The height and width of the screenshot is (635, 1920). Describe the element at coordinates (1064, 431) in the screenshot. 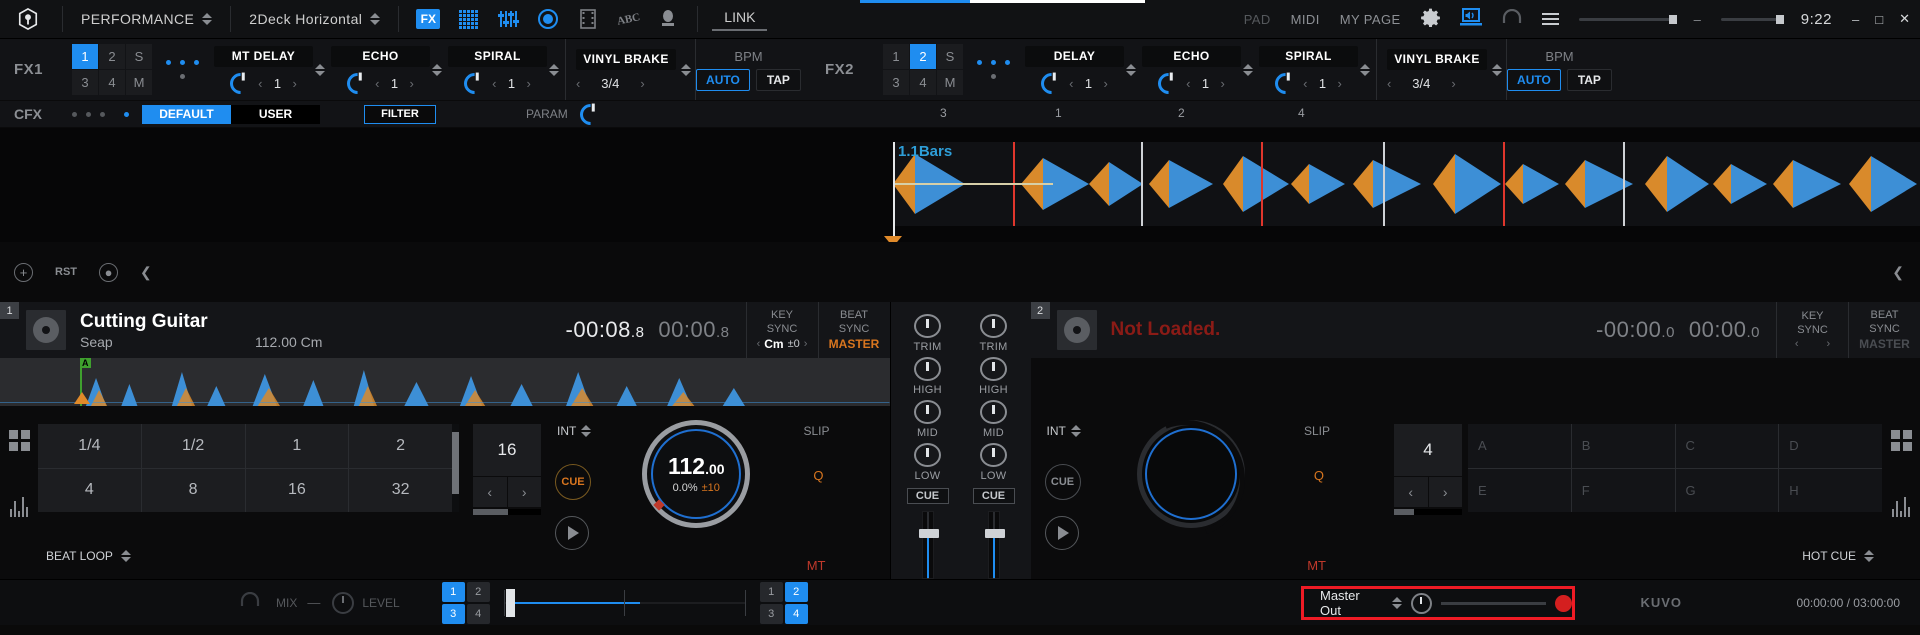

I see `deck2-int-label: INT` at that location.